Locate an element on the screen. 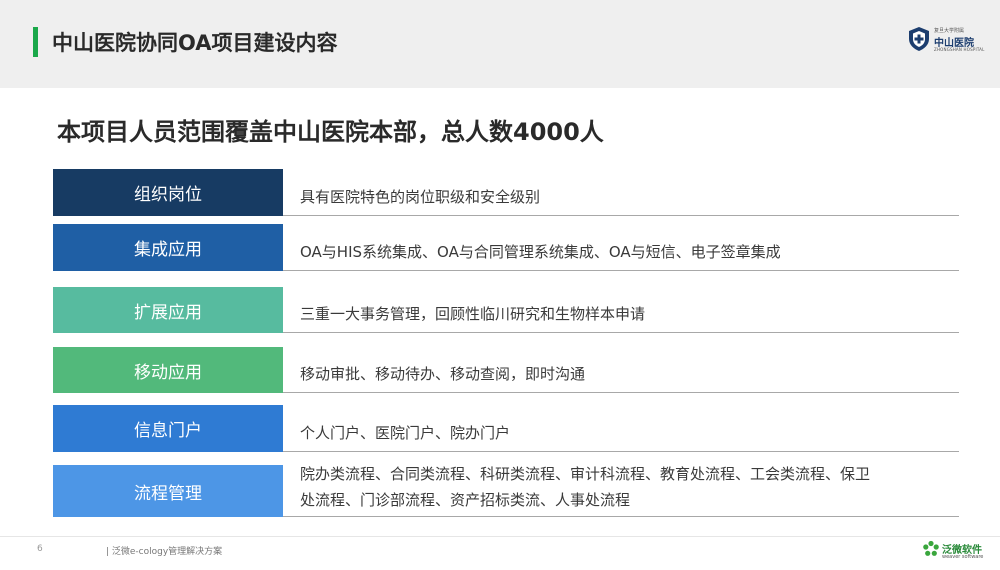  logo-subtitle: 复旦大学附属 is located at coordinates (949, 31).